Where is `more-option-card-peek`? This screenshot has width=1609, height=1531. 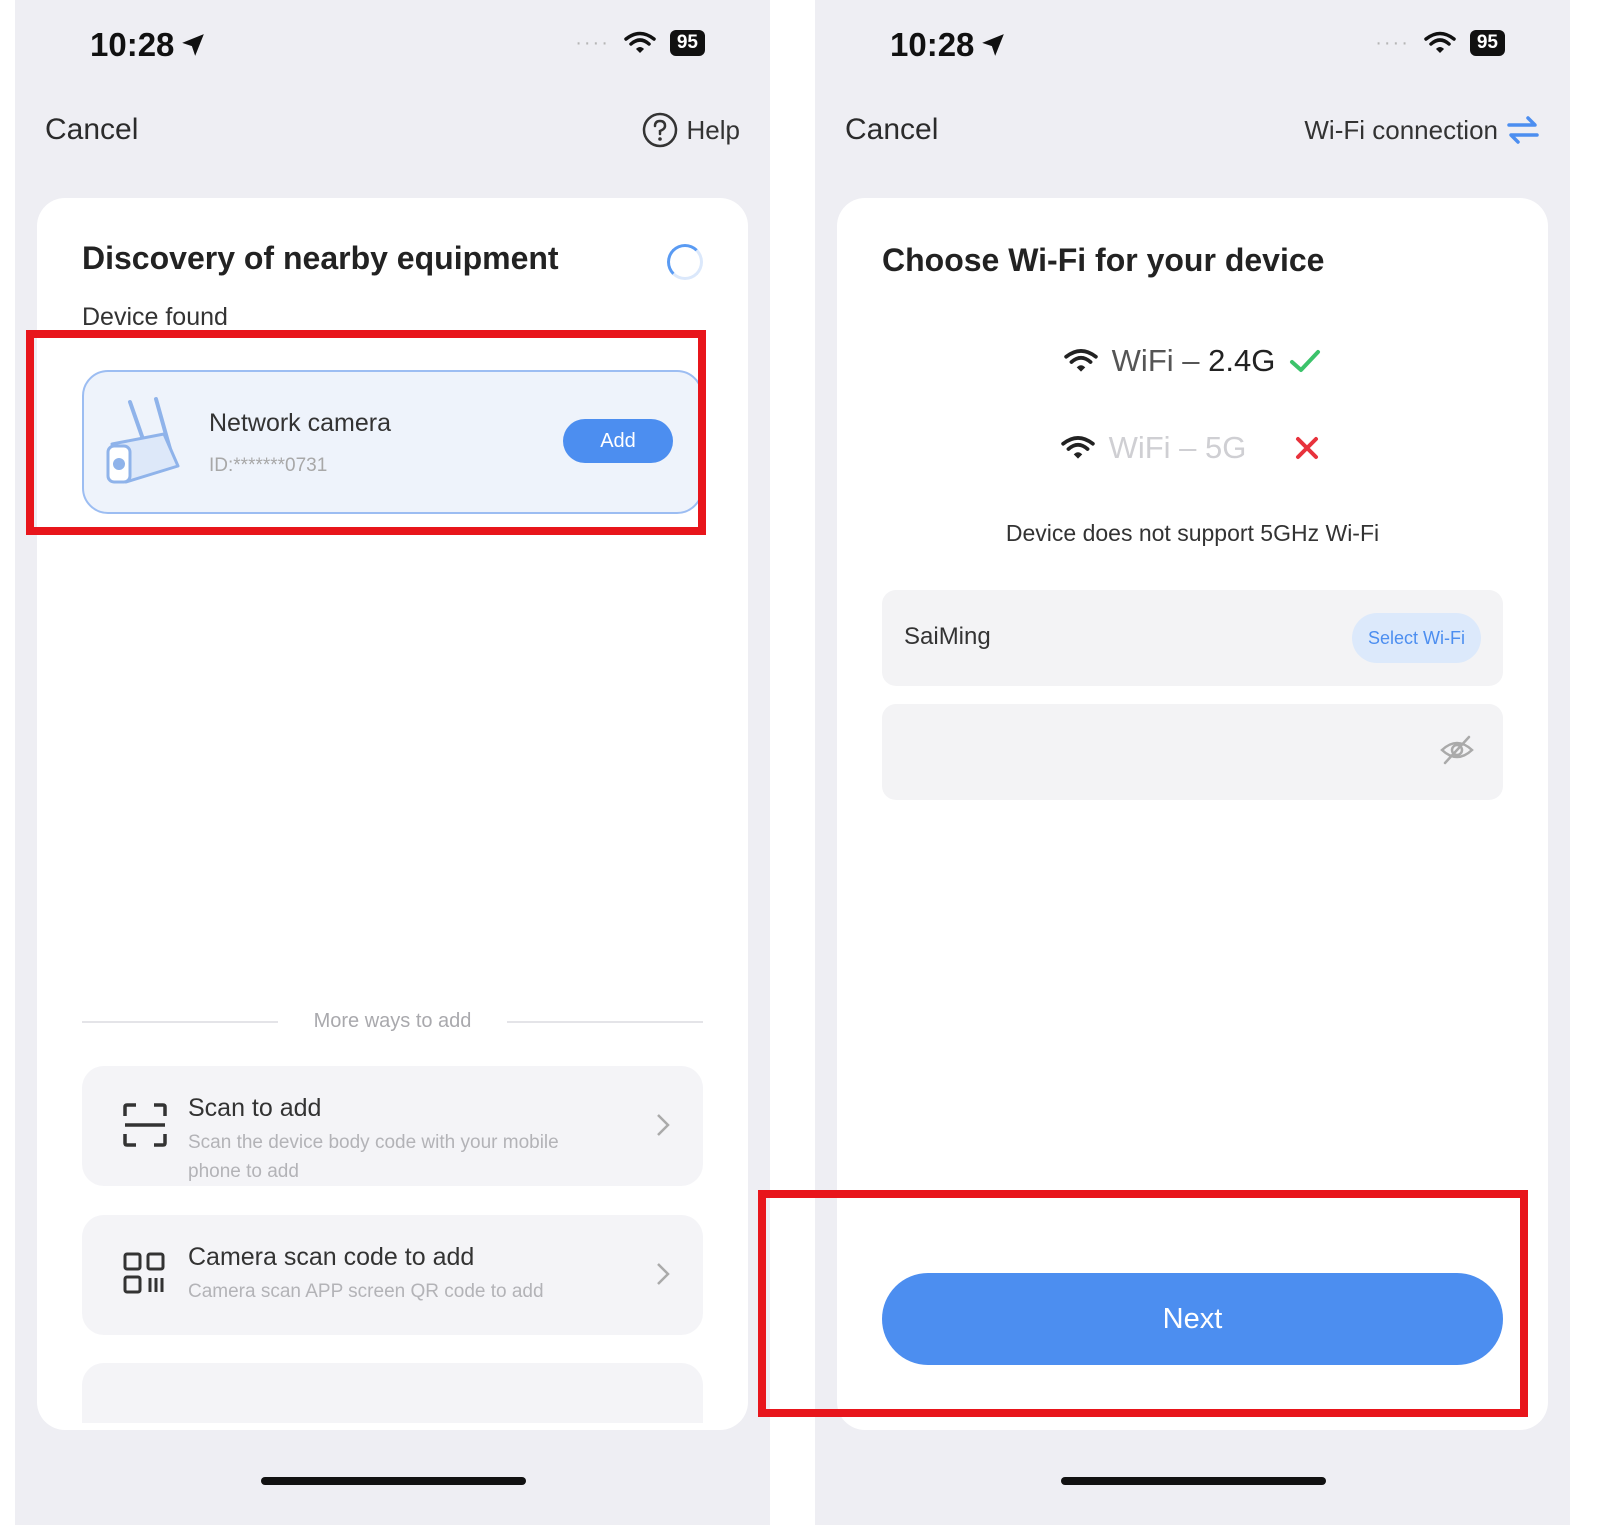
more-option-card-peek is located at coordinates (392, 1393).